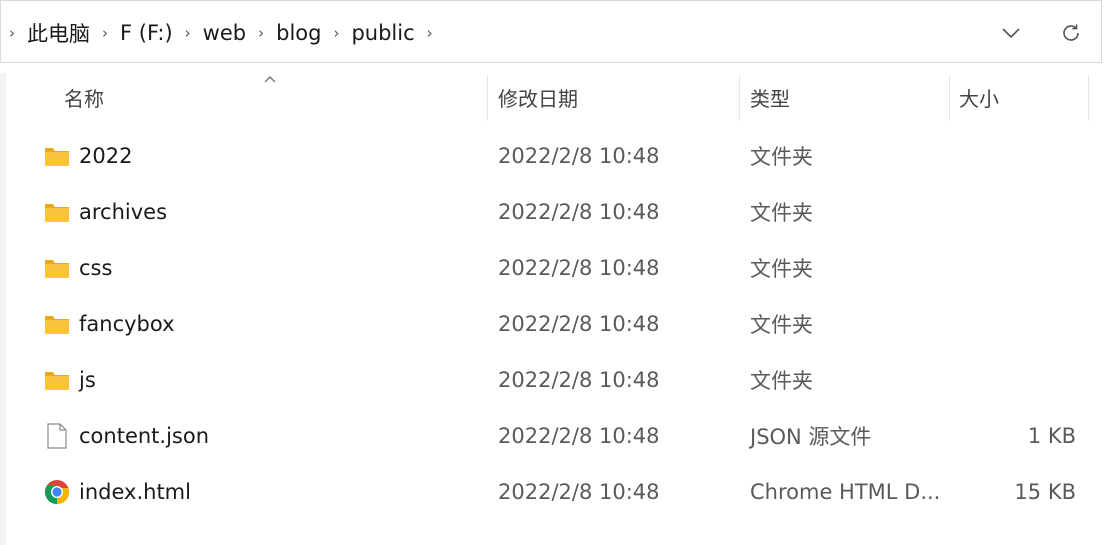 Image resolution: width=1106 pixels, height=545 pixels. What do you see at coordinates (58, 33) in the screenshot?
I see `breadcrumb-item-this-pc: 此电脑` at bounding box center [58, 33].